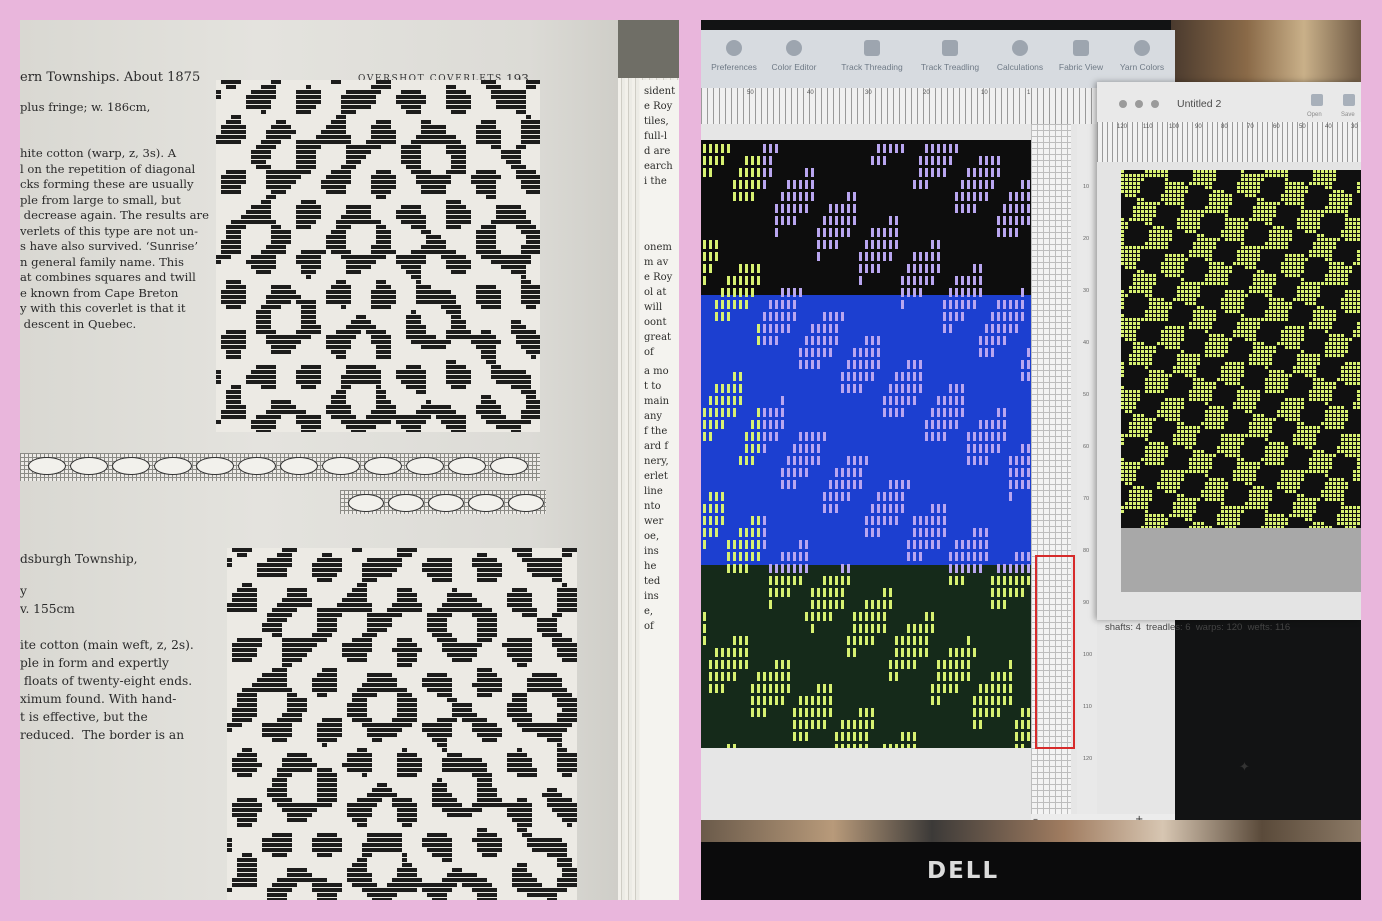 Image resolution: width=1382 pixels, height=921 pixels. I want to click on fabric-view-button: Fabric View, so click(1081, 56).